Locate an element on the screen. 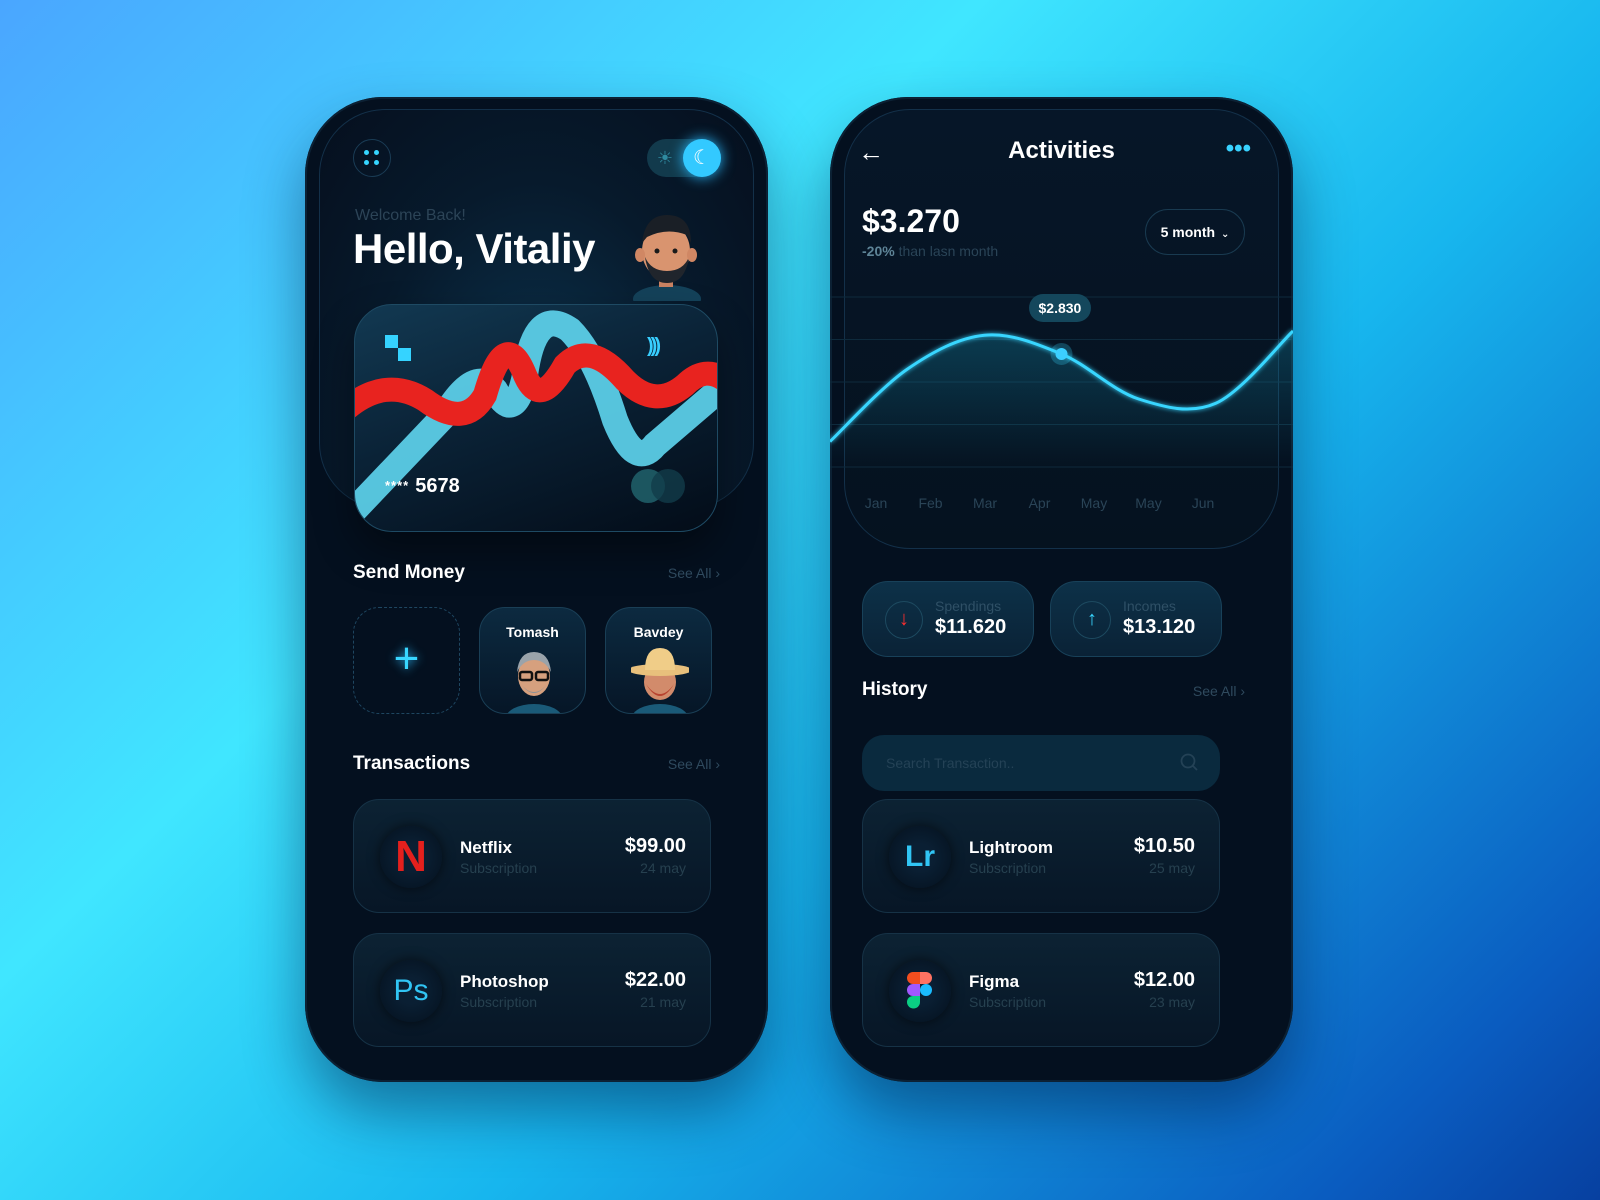  transaction-name: Netflix is located at coordinates (486, 847).